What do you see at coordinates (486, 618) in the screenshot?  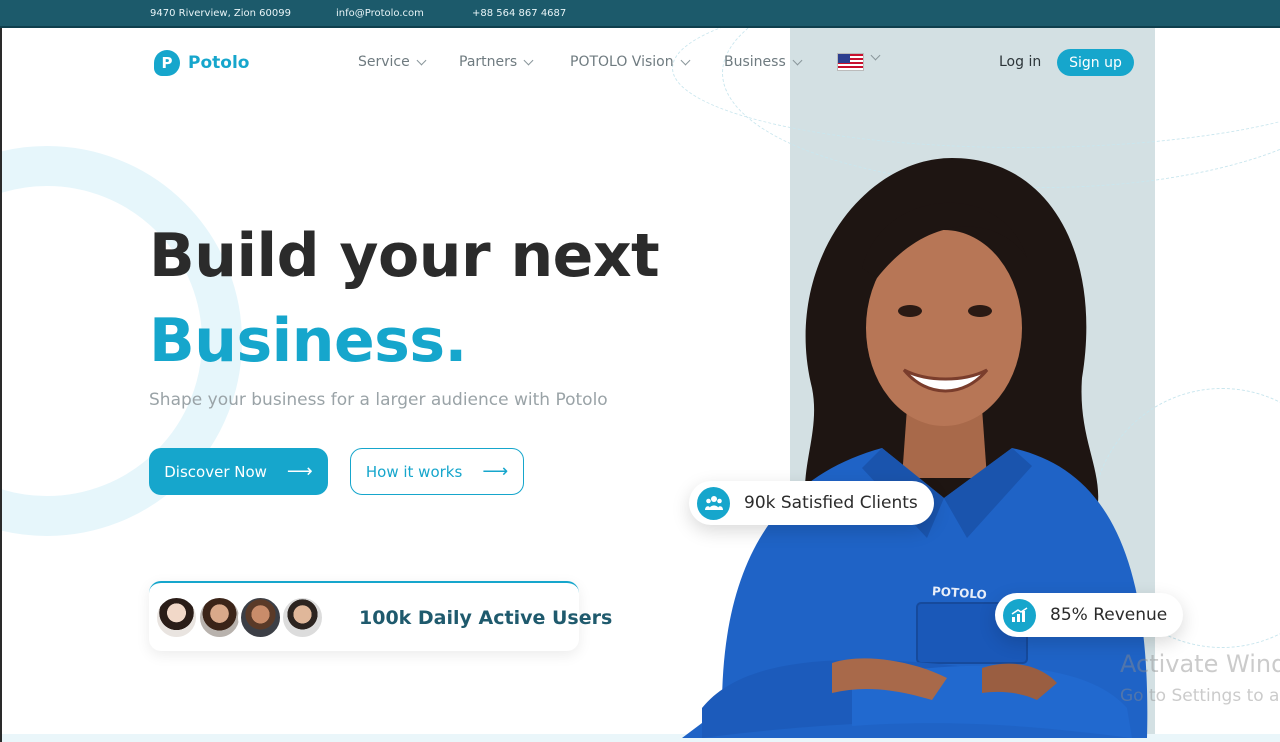 I see `active-users-text: 100k Daily Active Users` at bounding box center [486, 618].